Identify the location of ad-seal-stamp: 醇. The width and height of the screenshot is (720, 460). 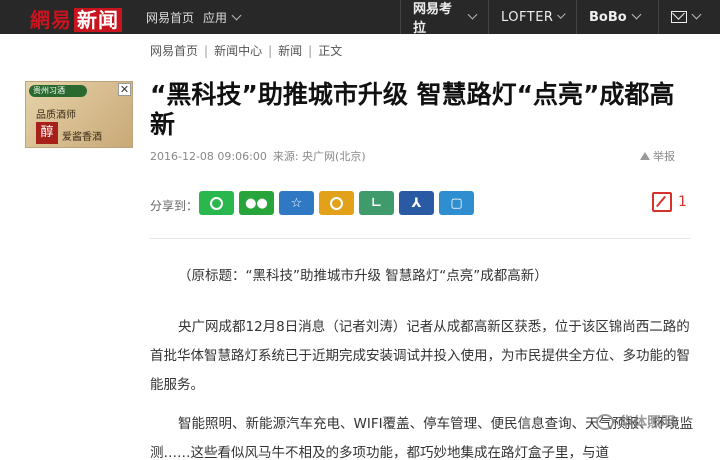
(47, 133).